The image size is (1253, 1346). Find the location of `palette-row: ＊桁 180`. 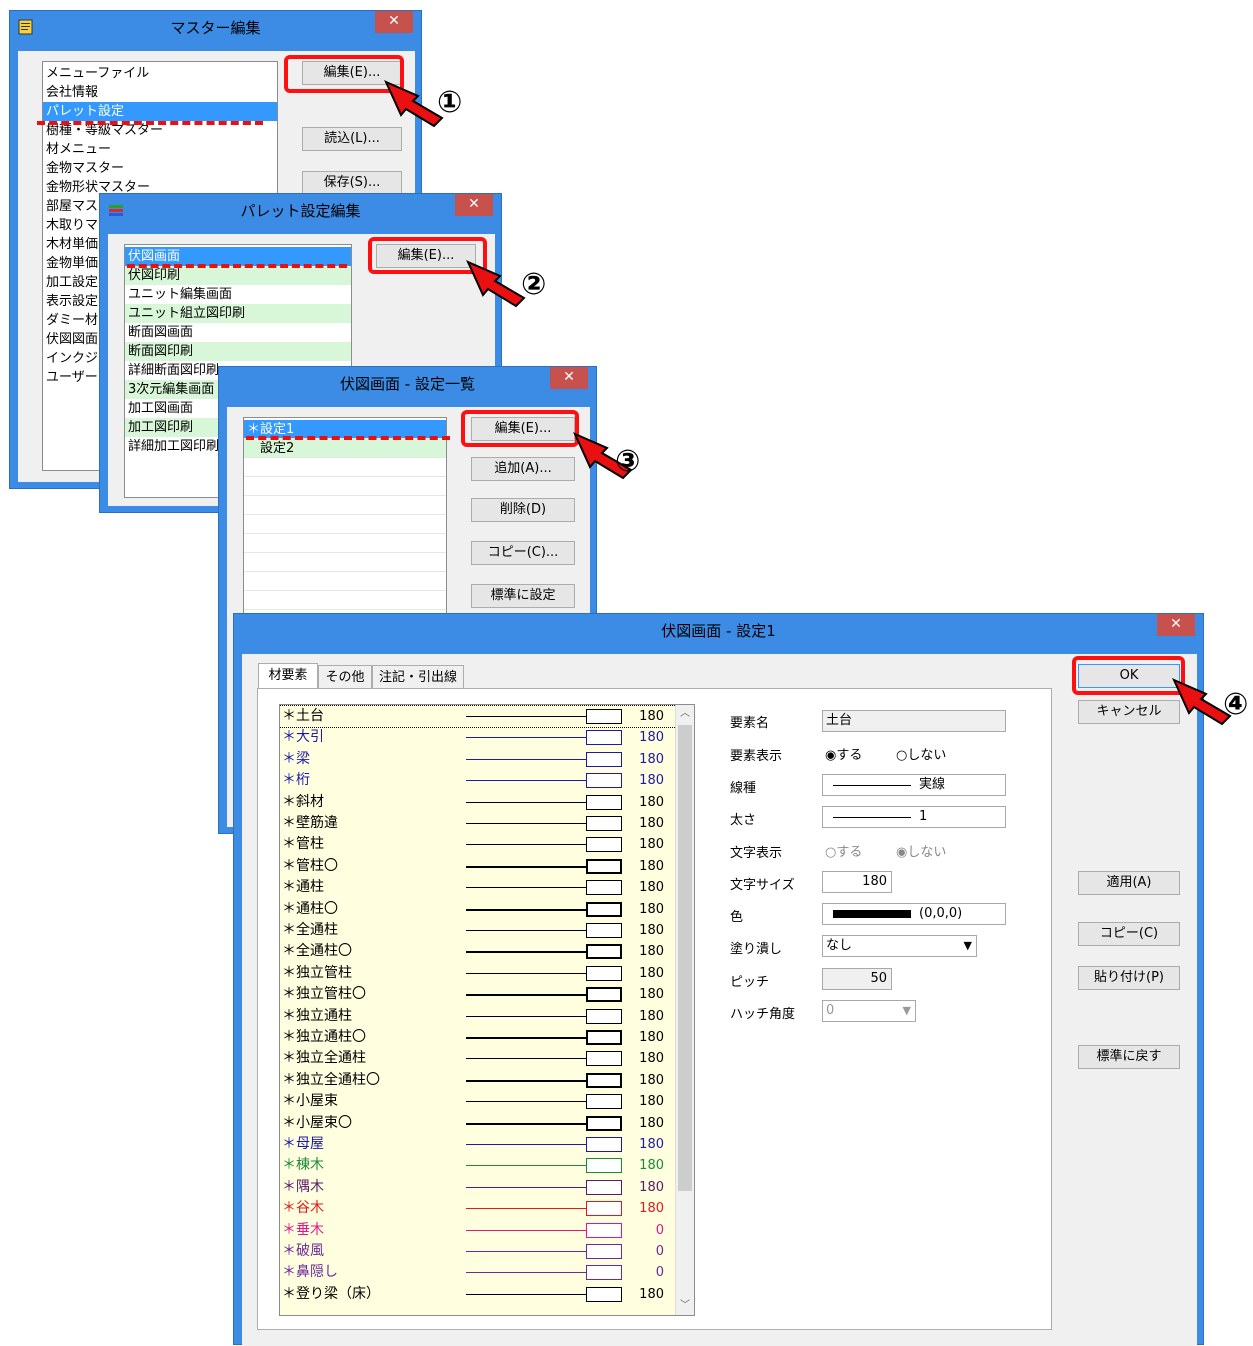

palette-row: ＊桁 180 is located at coordinates (478, 780).